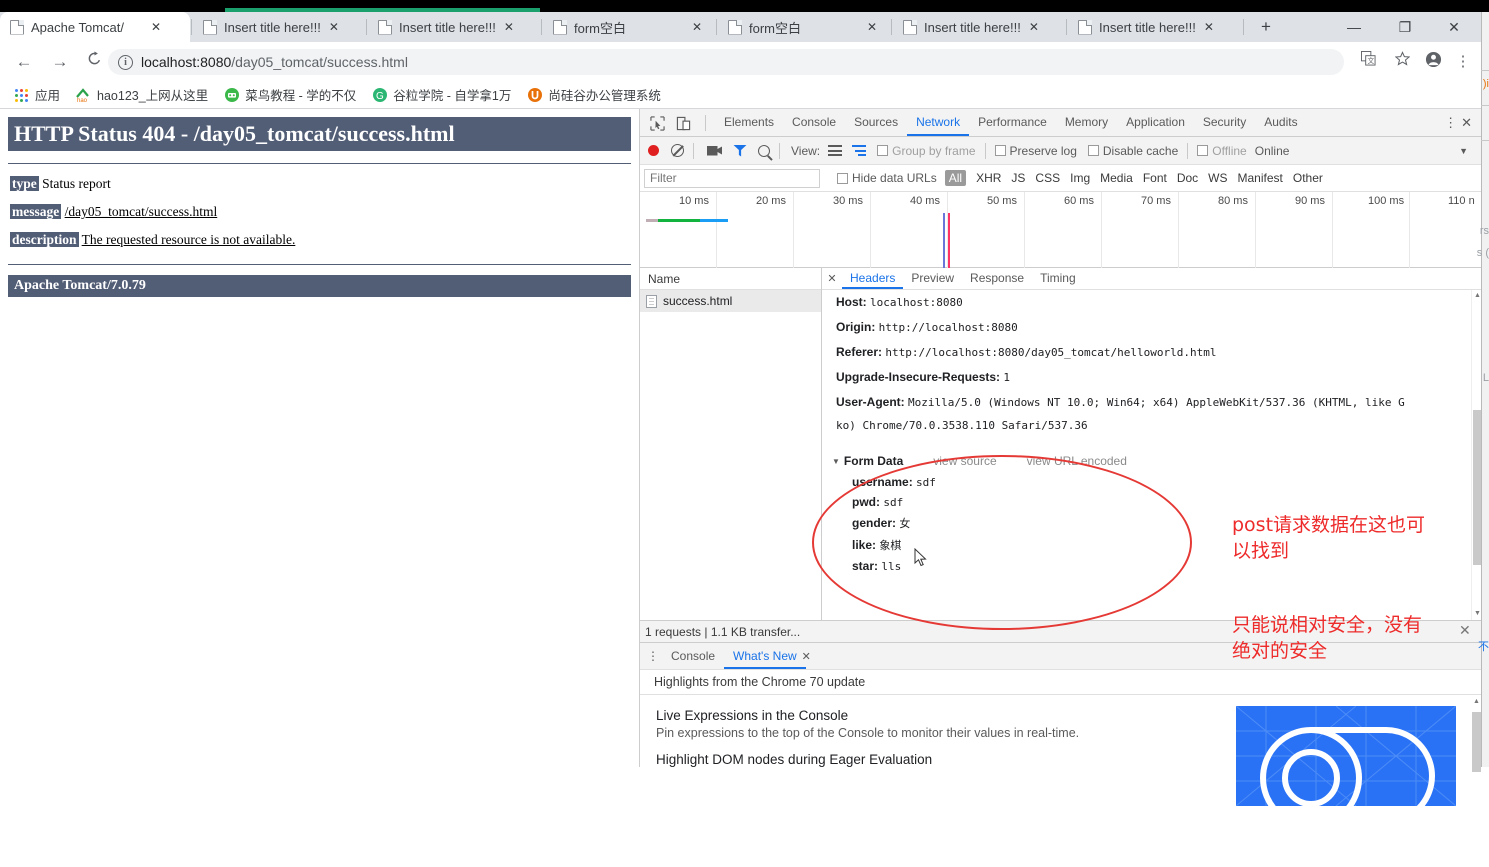  What do you see at coordinates (891, 27) in the screenshot?
I see `tab-separator` at bounding box center [891, 27].